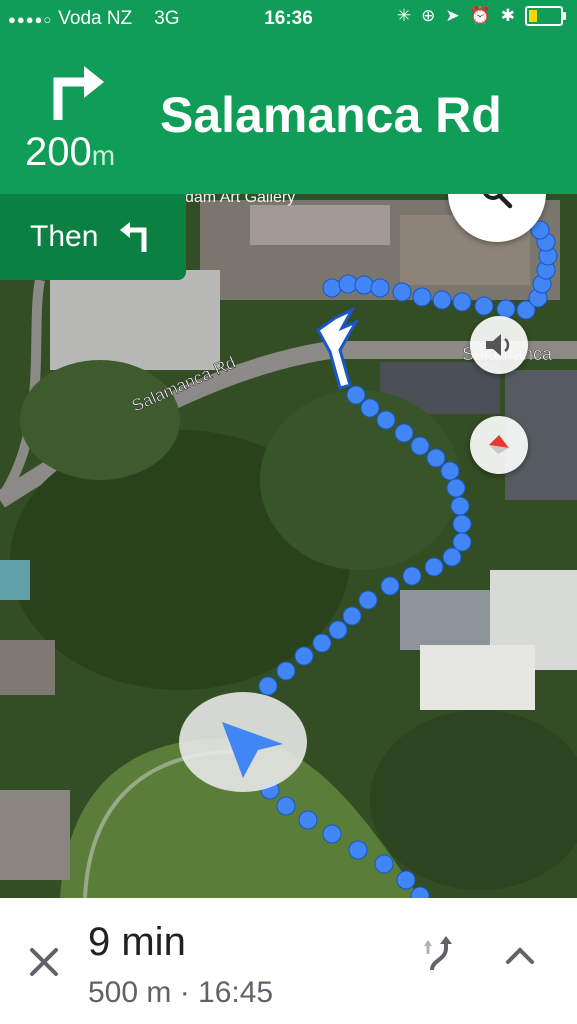  Describe the element at coordinates (78, 93) in the screenshot. I see `turn-right-icon` at that location.